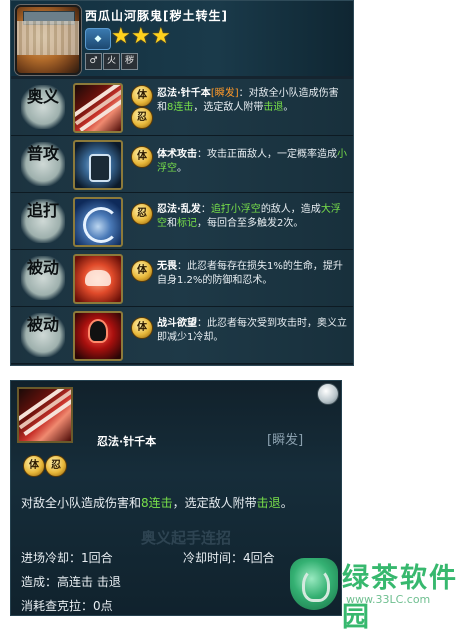  What do you see at coordinates (252, 161) in the screenshot?
I see `skill-description: 体术攻击：攻击正面敌人，一定概率造成小浮空。` at bounding box center [252, 161].